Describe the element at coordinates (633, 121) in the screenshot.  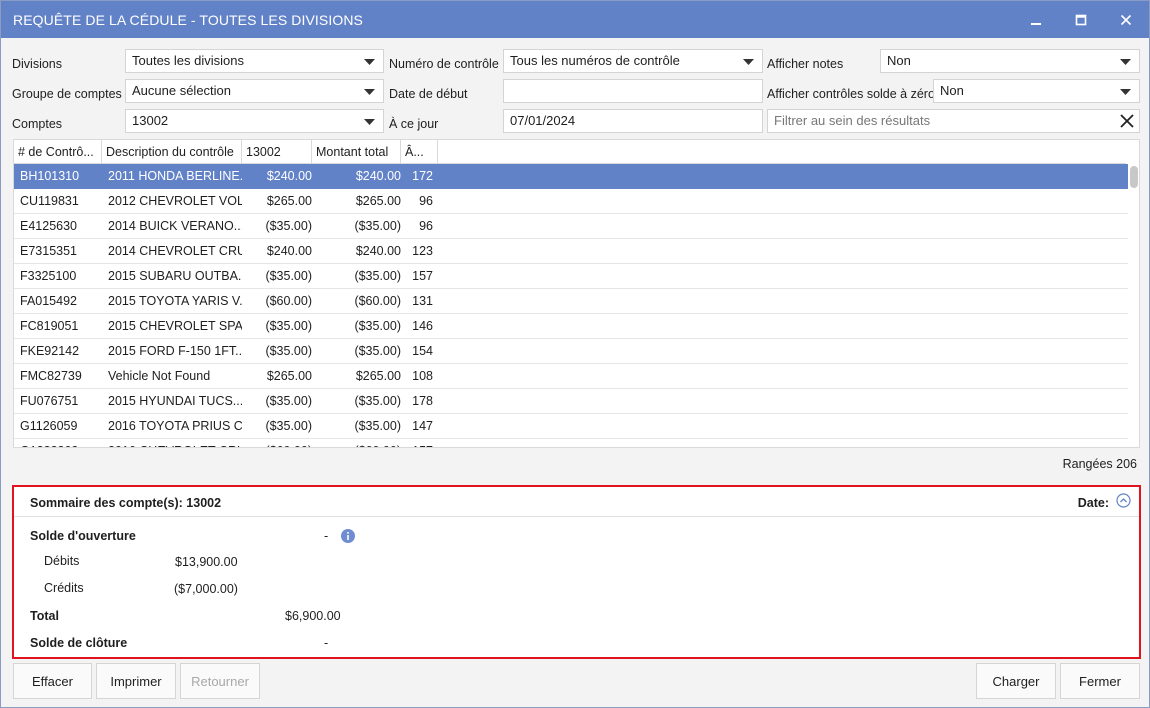
I see `as-of-date-input: 07/01/2024` at that location.